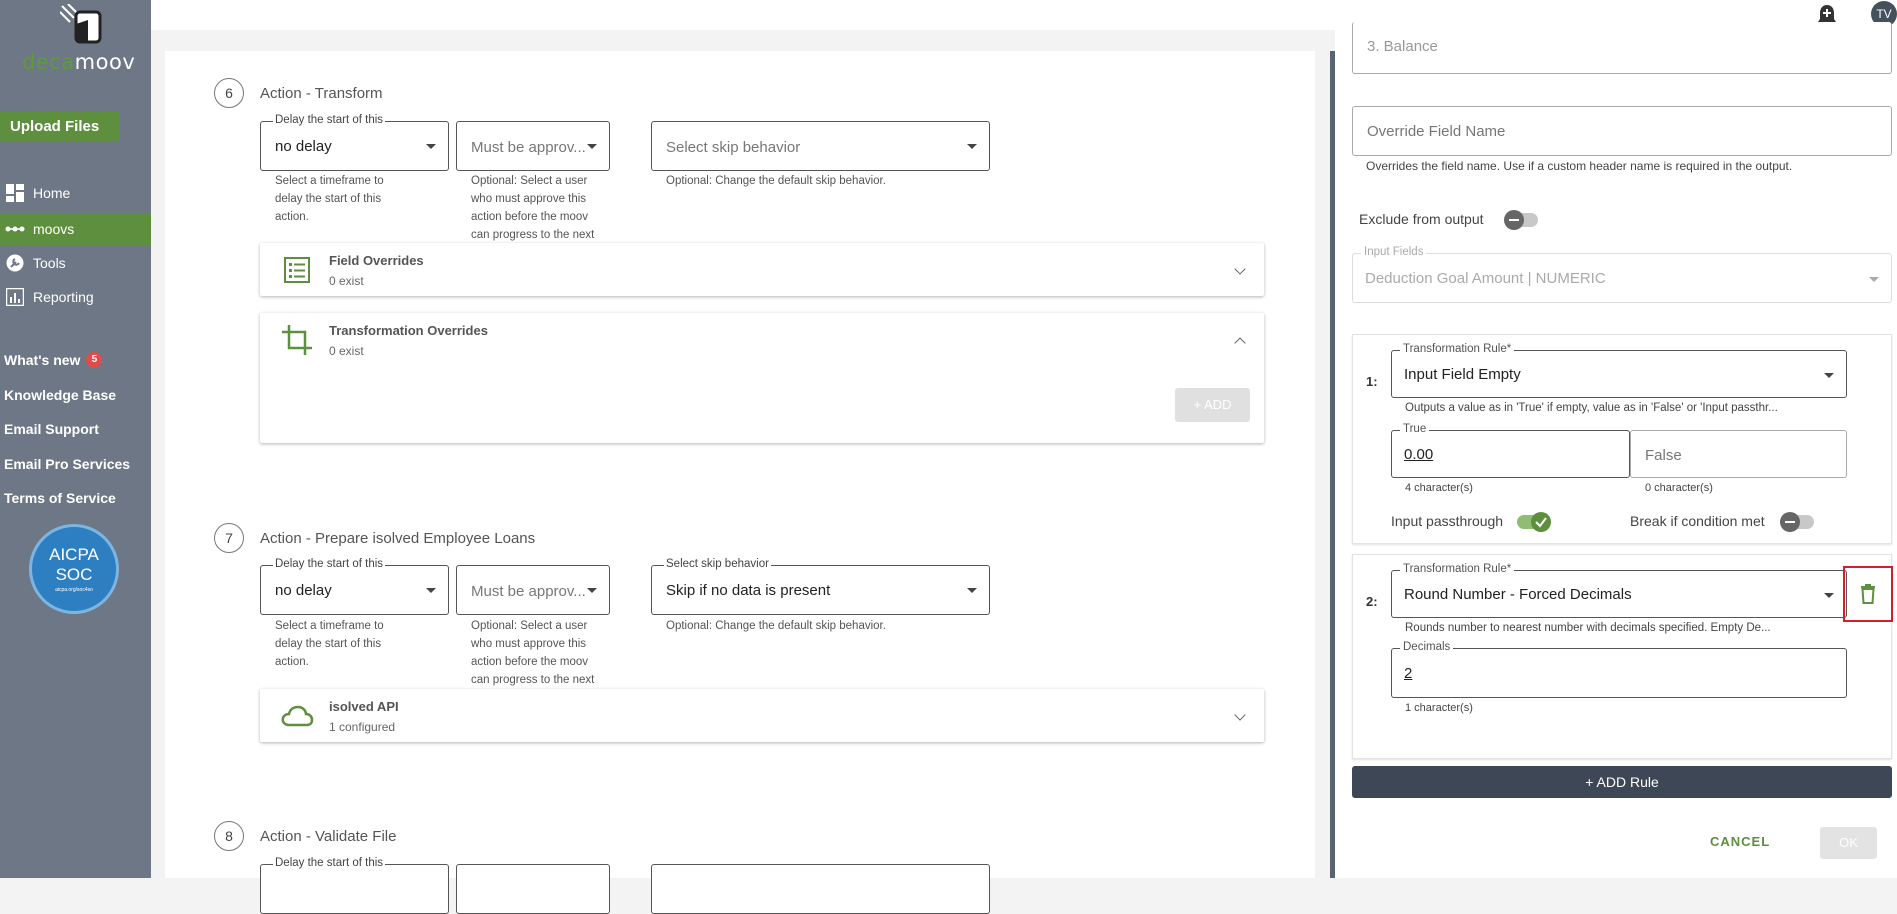 This screenshot has width=1897, height=914. I want to click on nav-tools: Tools, so click(75, 263).